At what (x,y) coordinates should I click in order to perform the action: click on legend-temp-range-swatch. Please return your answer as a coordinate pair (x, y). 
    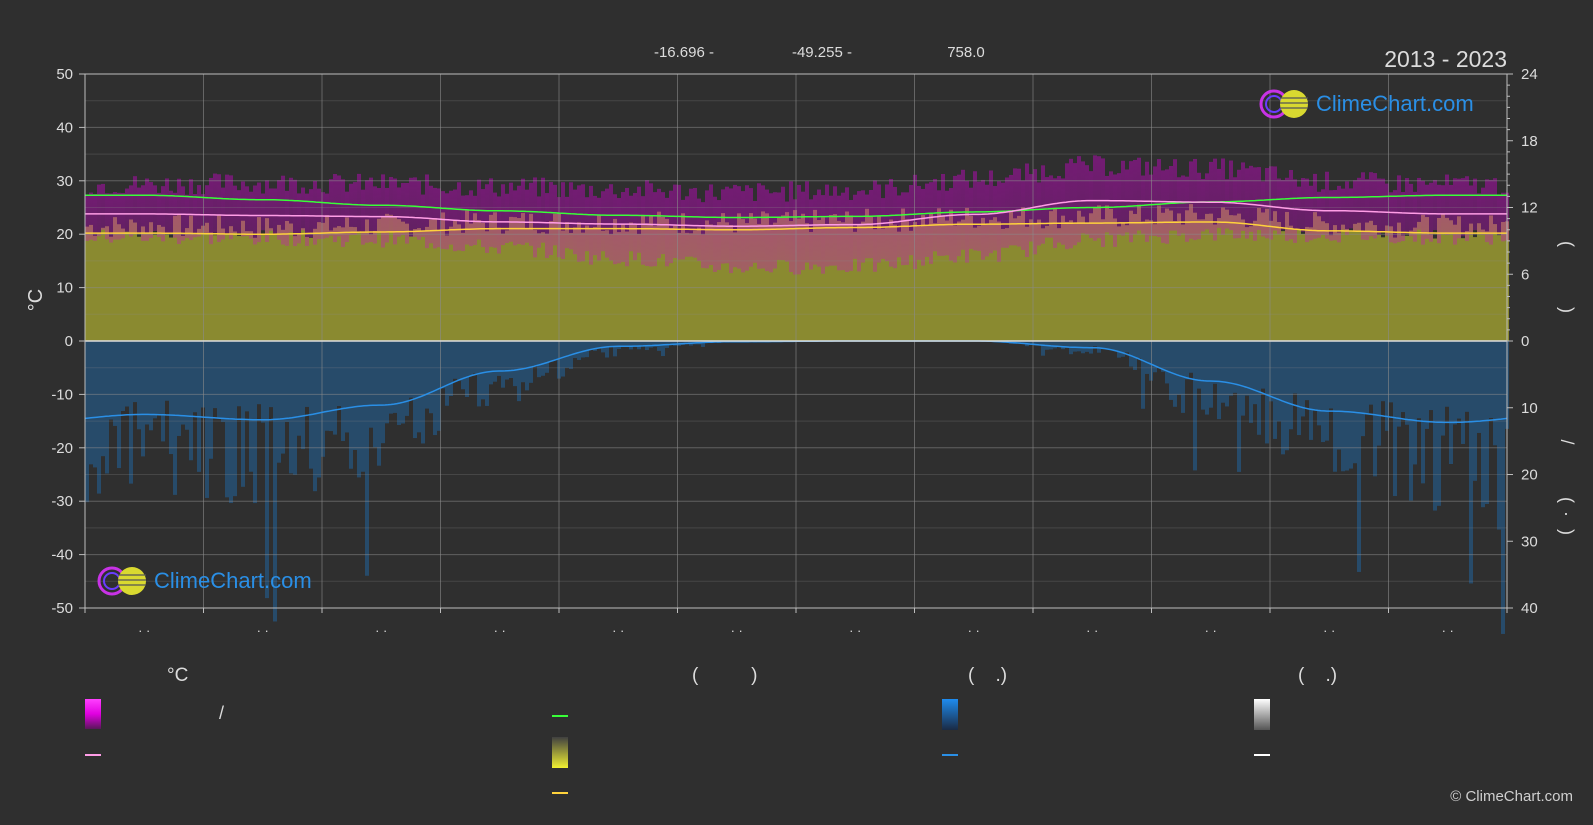
    Looking at the image, I should click on (93, 714).